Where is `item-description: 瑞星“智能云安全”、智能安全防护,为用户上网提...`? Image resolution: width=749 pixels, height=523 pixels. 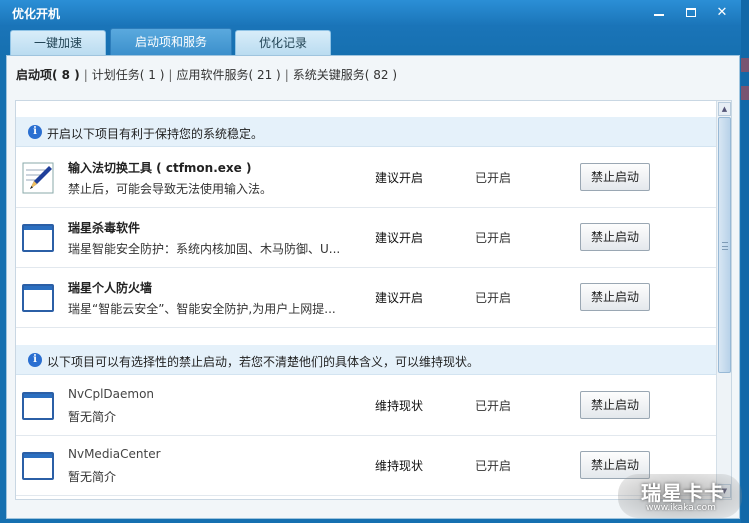 item-description: 瑞星“智能云安全”、智能安全防护,为用户上网提... is located at coordinates (202, 309).